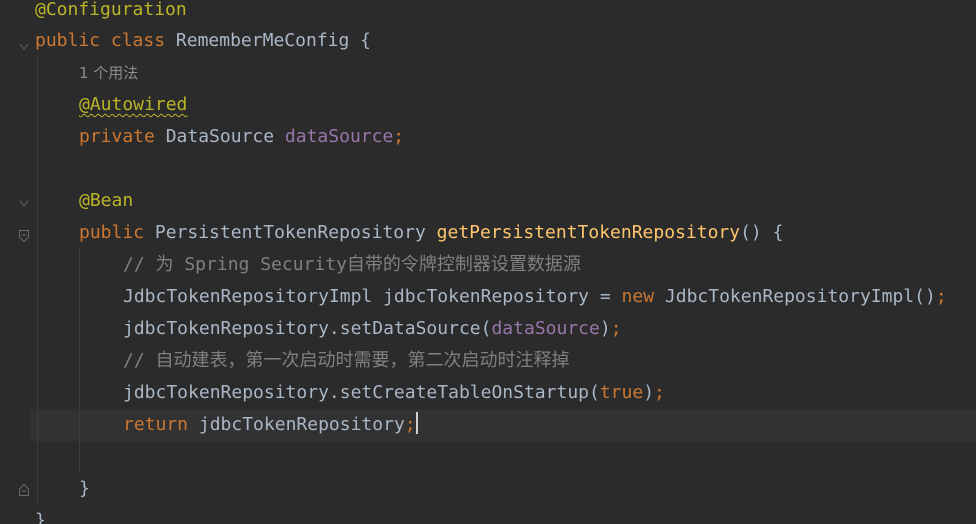 This screenshot has height=524, width=976. What do you see at coordinates (290, 232) in the screenshot?
I see `type-name: PersistentTokenRepository` at bounding box center [290, 232].